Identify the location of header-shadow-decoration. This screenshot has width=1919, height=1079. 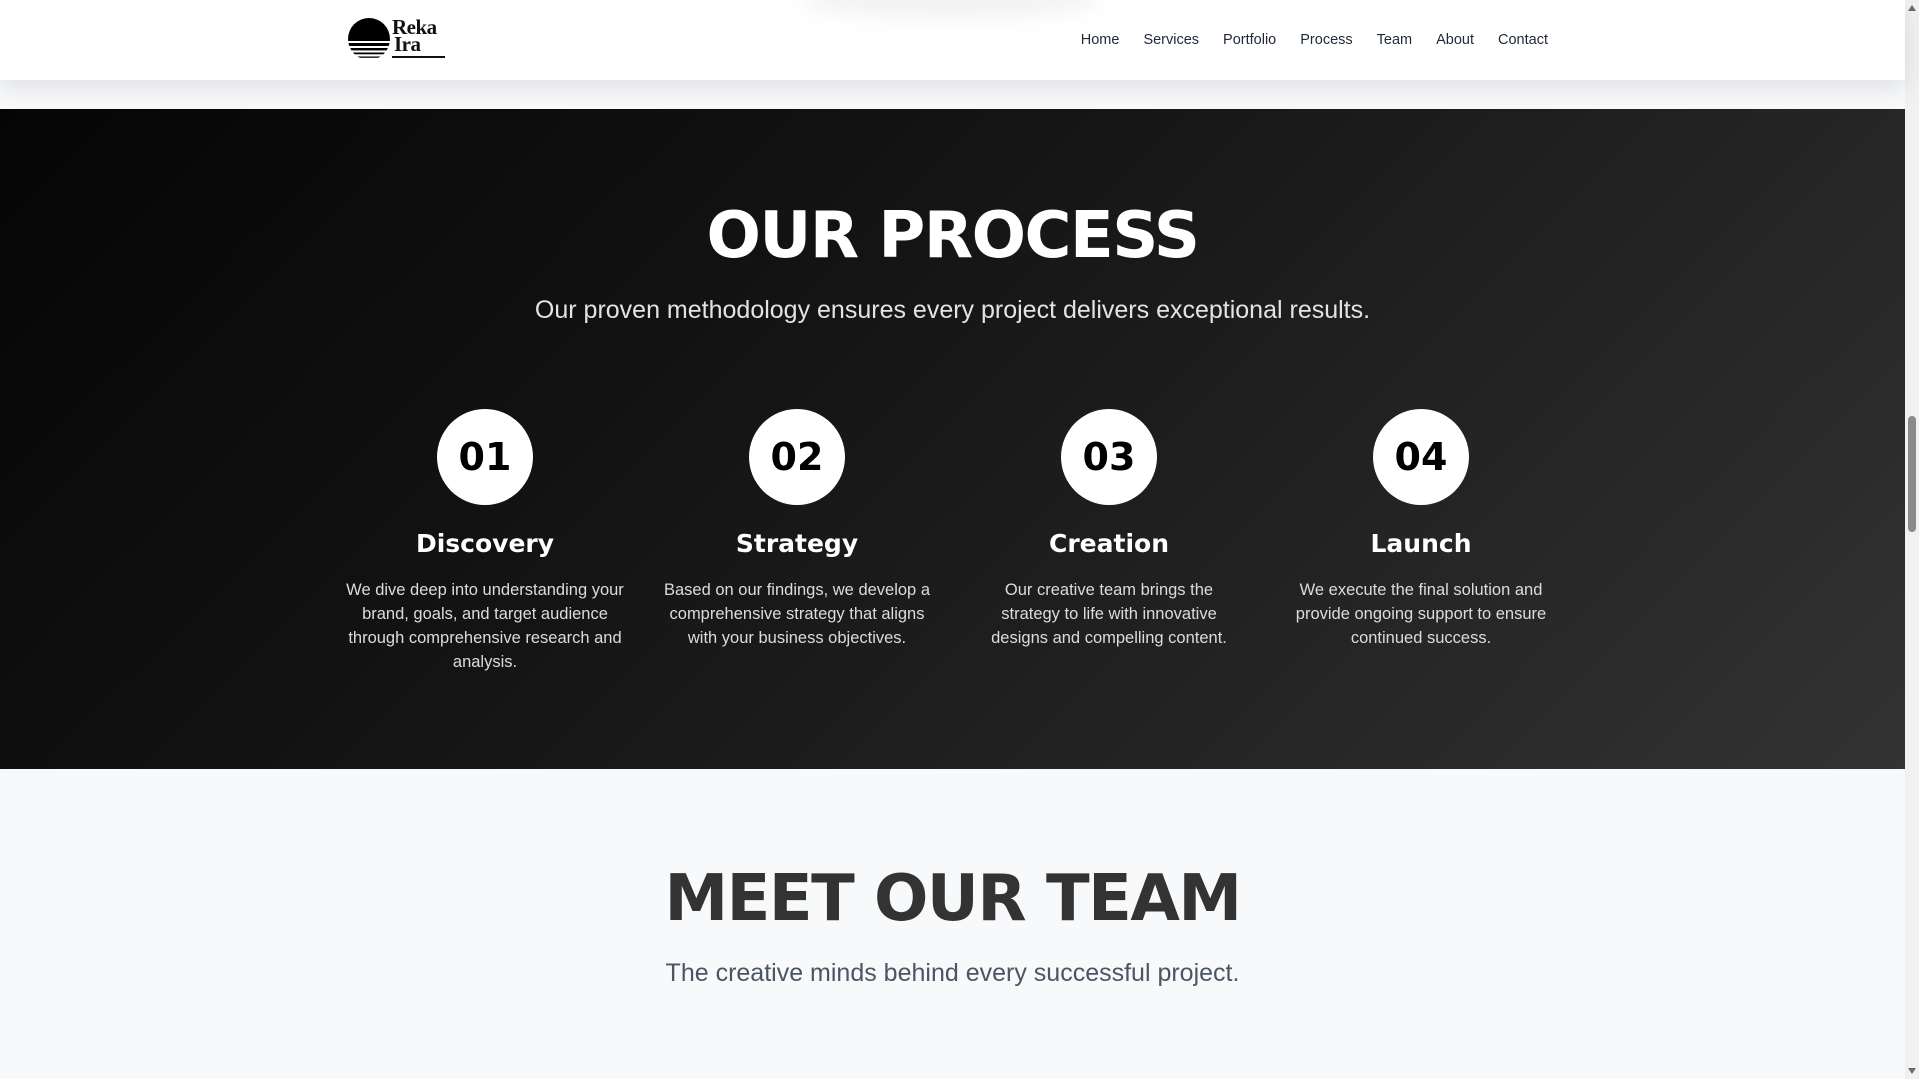
(950, 9).